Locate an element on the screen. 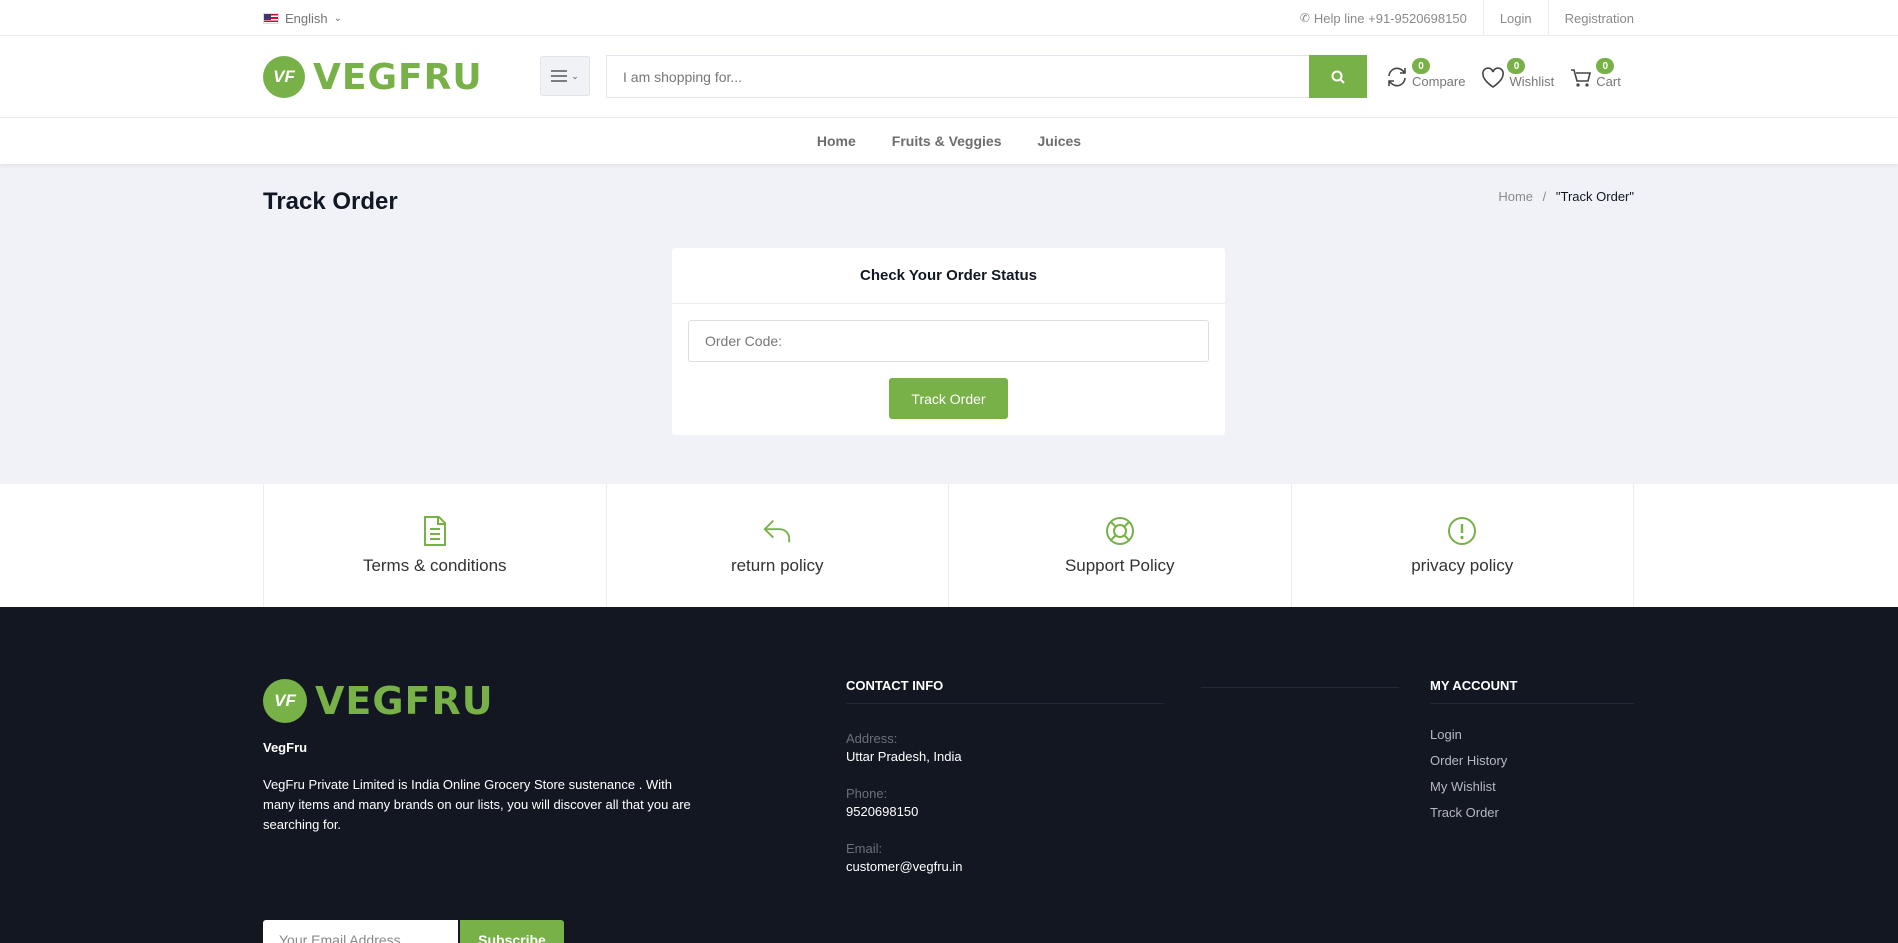  category-menu-button: ⌄ is located at coordinates (565, 76).